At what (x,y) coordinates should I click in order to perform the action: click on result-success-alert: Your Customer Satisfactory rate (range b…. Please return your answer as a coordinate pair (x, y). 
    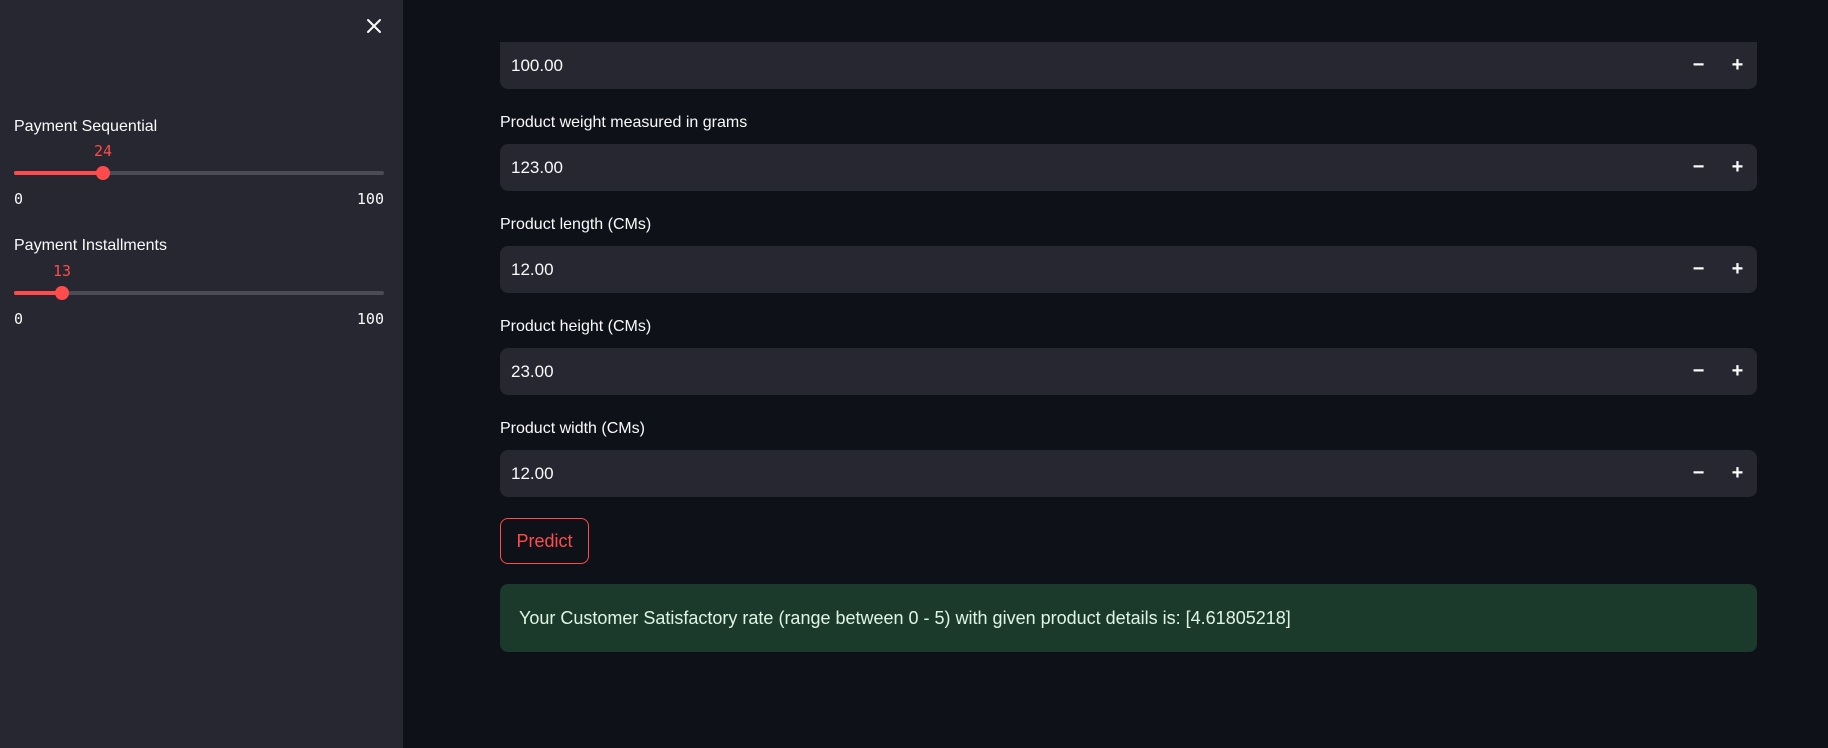
    Looking at the image, I should click on (1128, 618).